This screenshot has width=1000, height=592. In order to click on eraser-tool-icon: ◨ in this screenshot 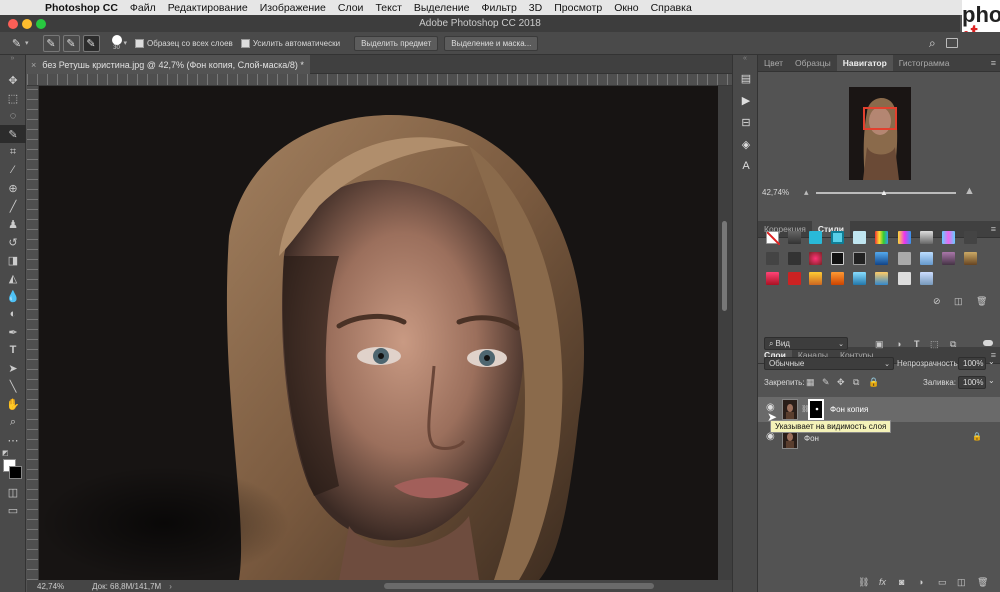, I will do `click(13, 260)`.